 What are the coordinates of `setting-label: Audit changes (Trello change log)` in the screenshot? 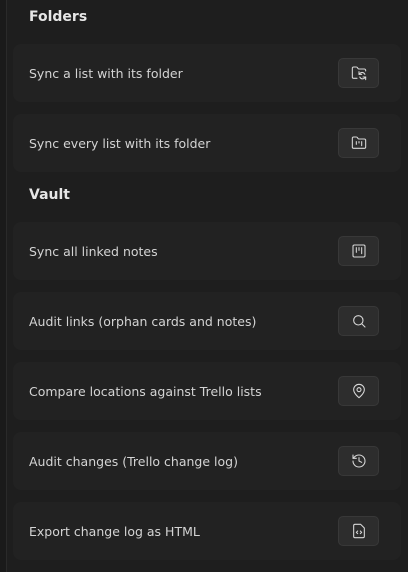 It's located at (133, 461).